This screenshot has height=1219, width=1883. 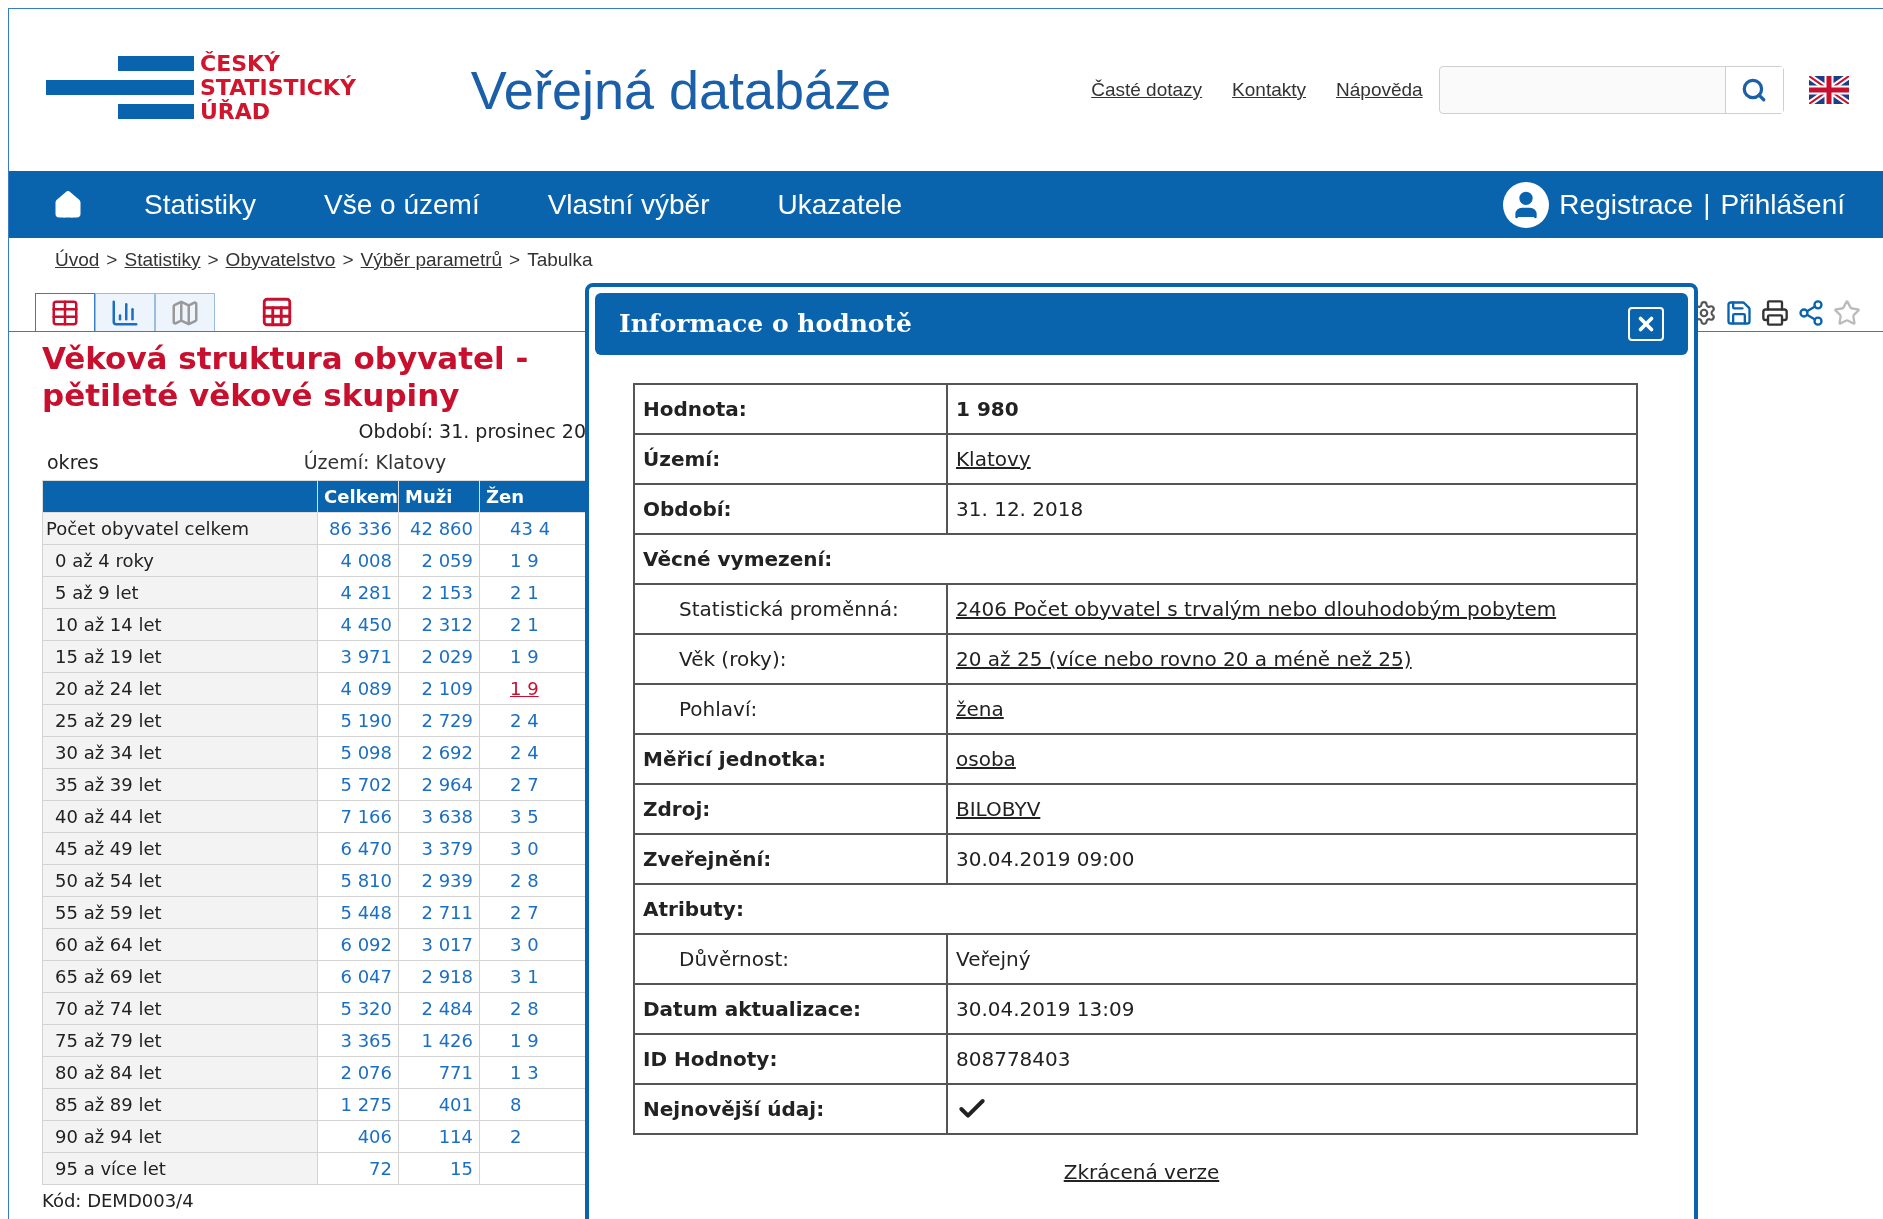 I want to click on table-cell: 1 275, so click(x=358, y=1104).